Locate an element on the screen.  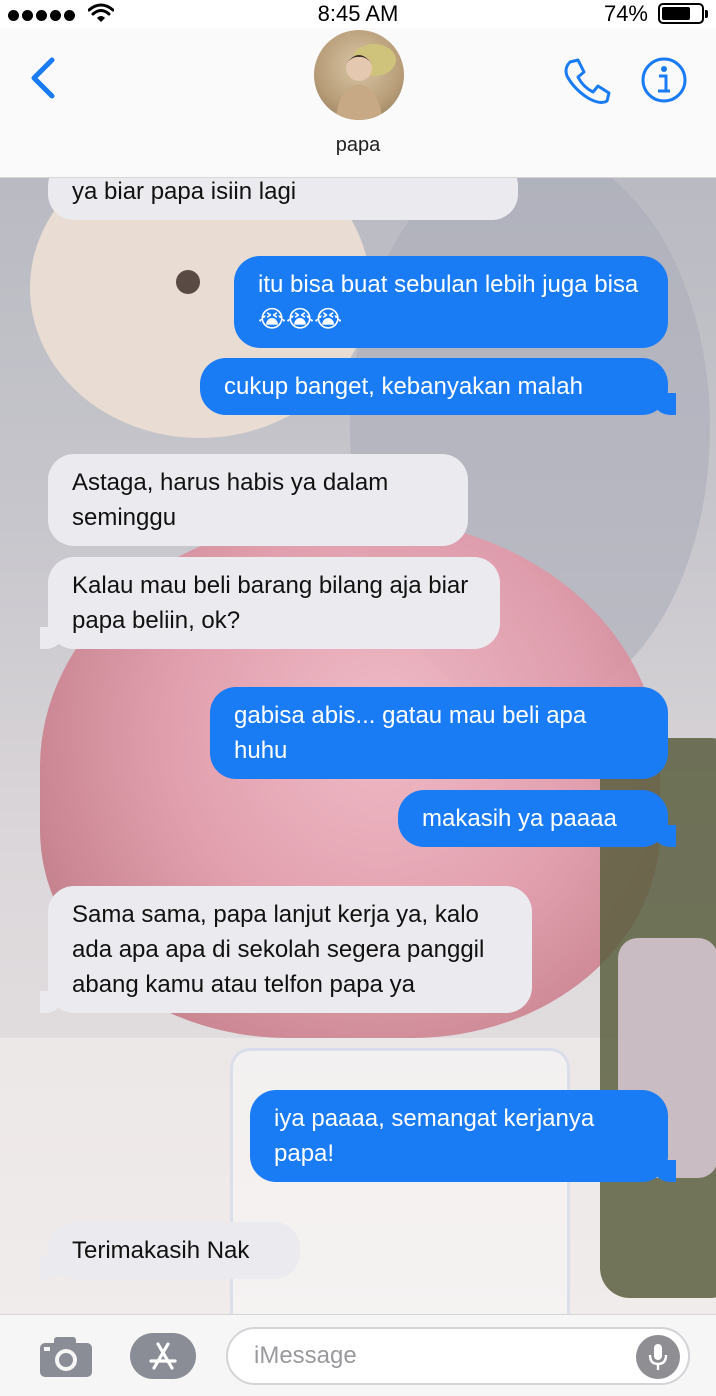
message-bubble-outgoing: iya paaaa, semangat kerjanya papa! is located at coordinates (463, 1136).